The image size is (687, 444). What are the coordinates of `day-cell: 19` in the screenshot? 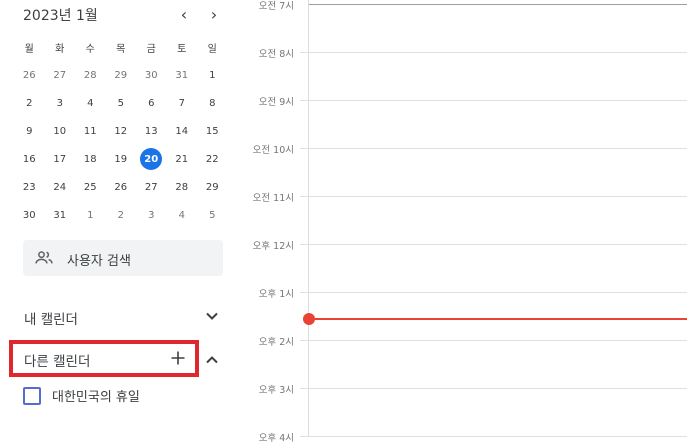 It's located at (121, 159).